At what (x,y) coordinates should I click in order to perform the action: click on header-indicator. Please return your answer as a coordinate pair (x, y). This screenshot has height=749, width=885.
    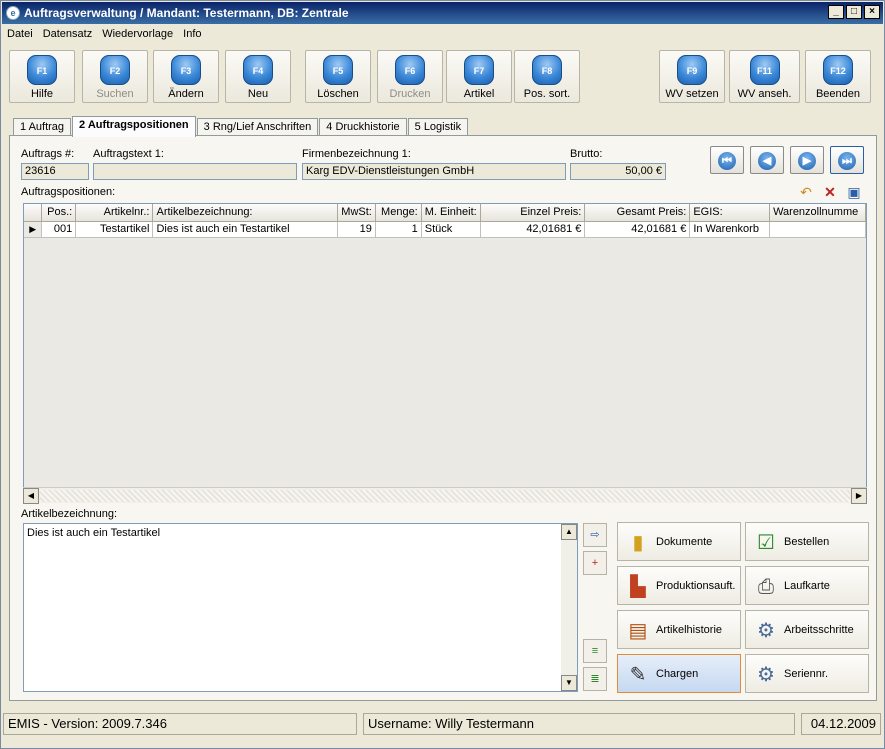
    Looking at the image, I should click on (33, 213).